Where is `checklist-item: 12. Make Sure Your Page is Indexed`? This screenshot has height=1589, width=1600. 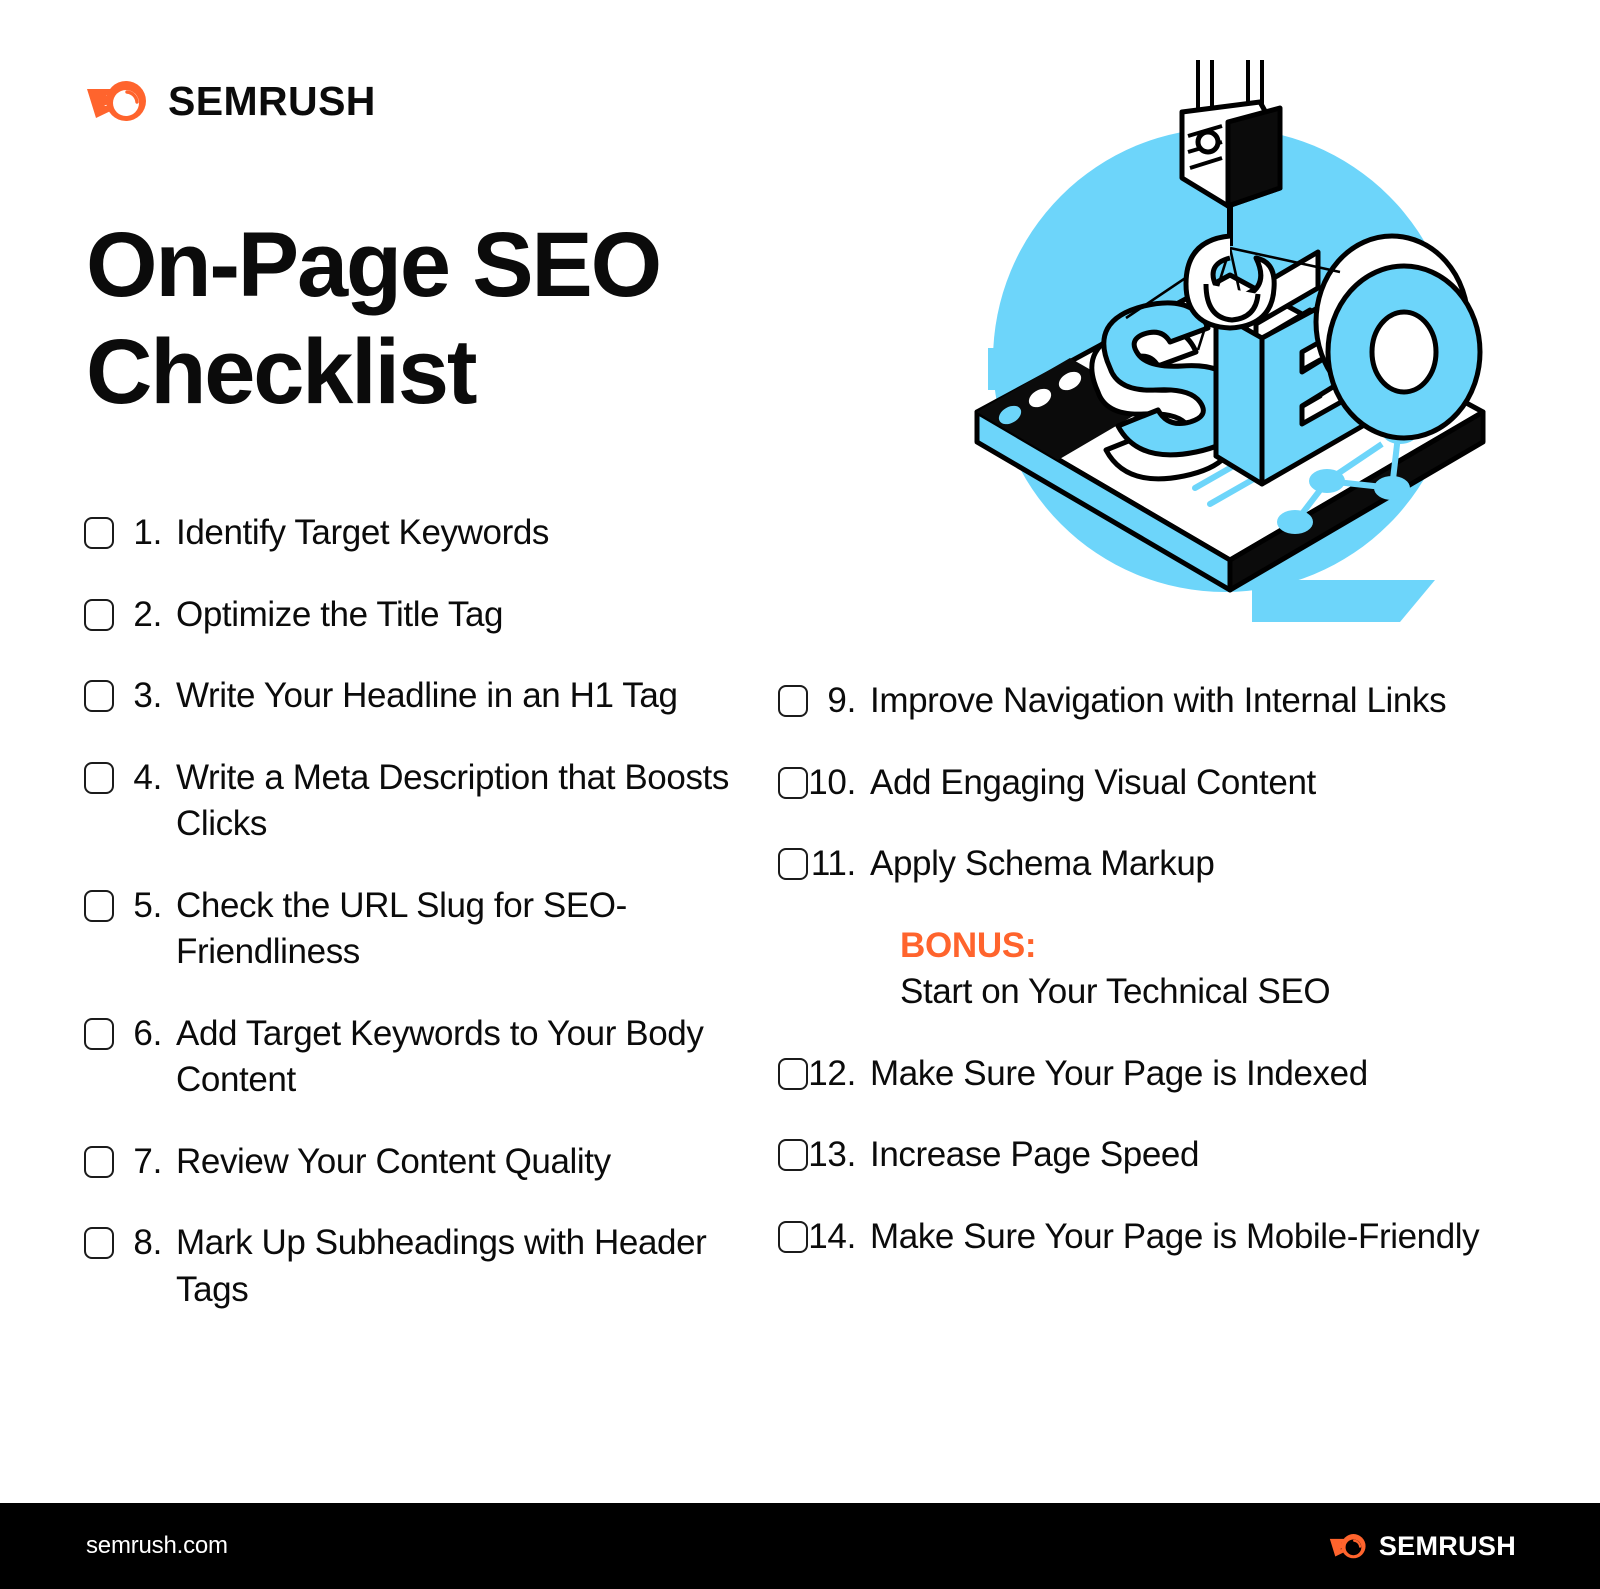 checklist-item: 12. Make Sure Your Page is Indexed is located at coordinates (1148, 1074).